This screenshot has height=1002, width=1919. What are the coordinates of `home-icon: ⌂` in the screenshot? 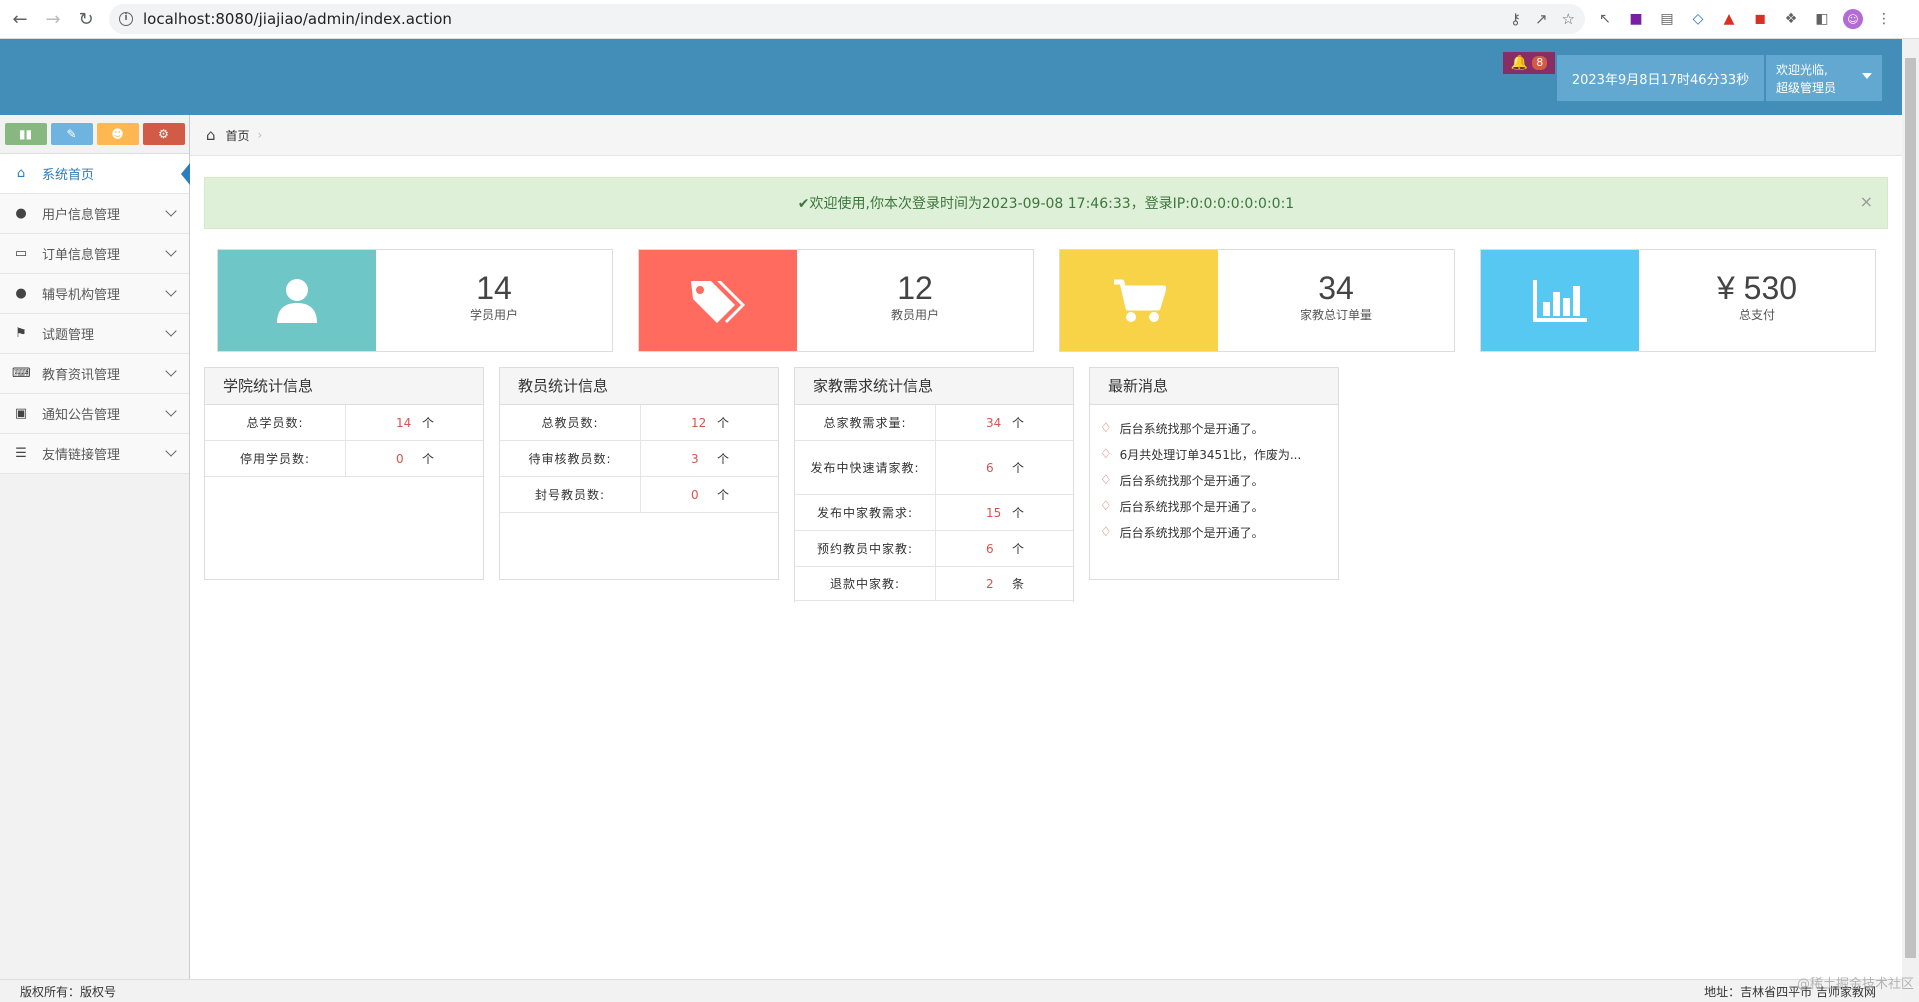 It's located at (211, 135).